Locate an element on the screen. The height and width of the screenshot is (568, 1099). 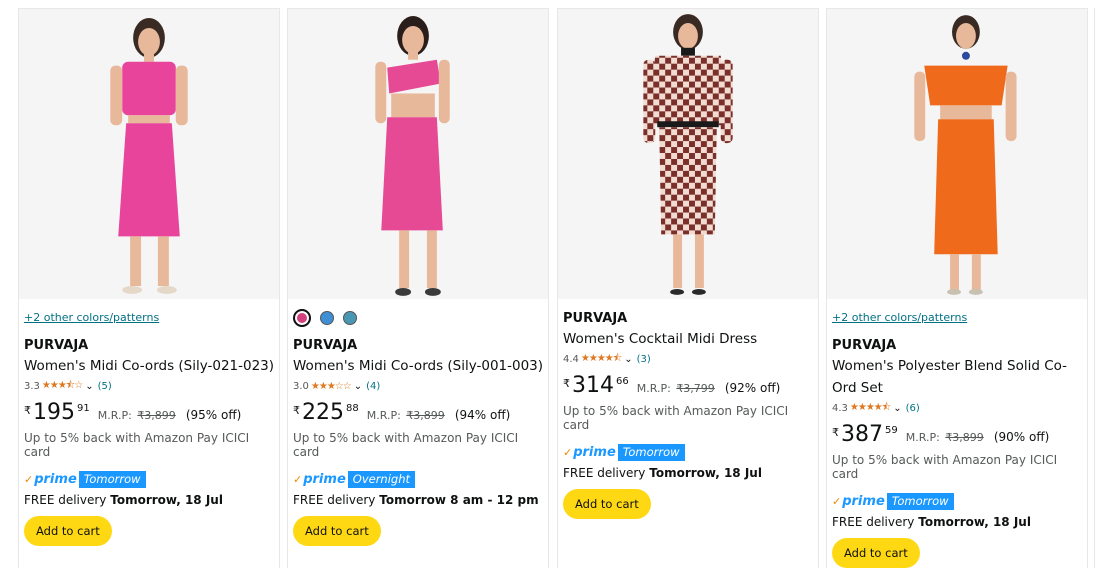
price: ₹ 225 88 M.R.P: ₹3,899 (94% off) is located at coordinates (418, 413).